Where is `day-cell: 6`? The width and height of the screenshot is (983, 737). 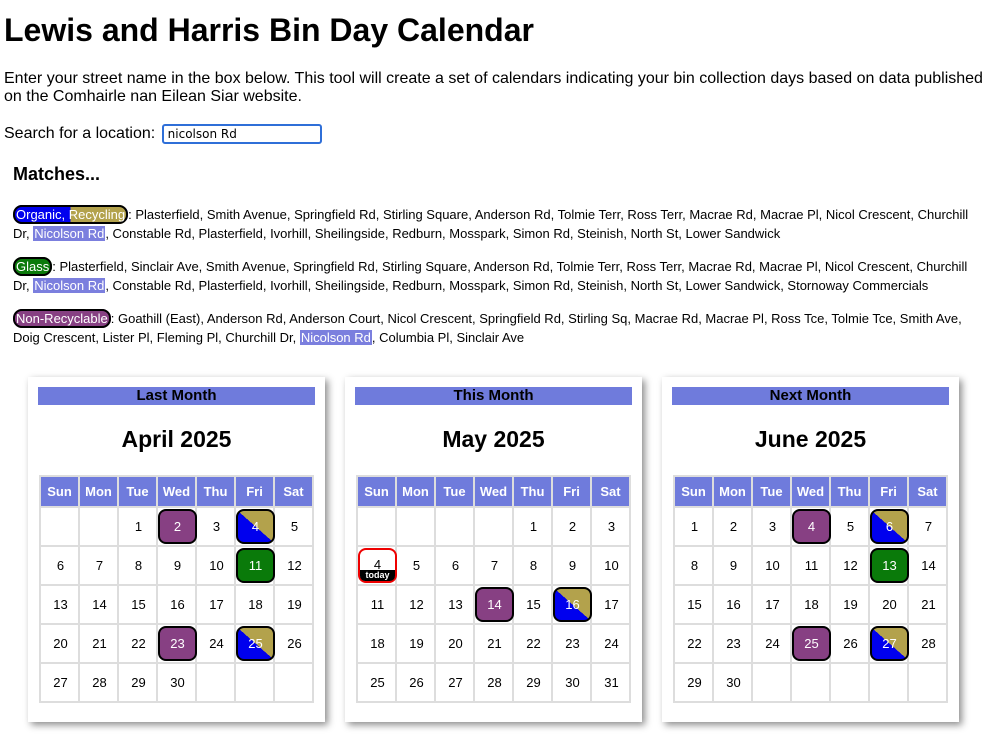 day-cell: 6 is located at coordinates (59, 565).